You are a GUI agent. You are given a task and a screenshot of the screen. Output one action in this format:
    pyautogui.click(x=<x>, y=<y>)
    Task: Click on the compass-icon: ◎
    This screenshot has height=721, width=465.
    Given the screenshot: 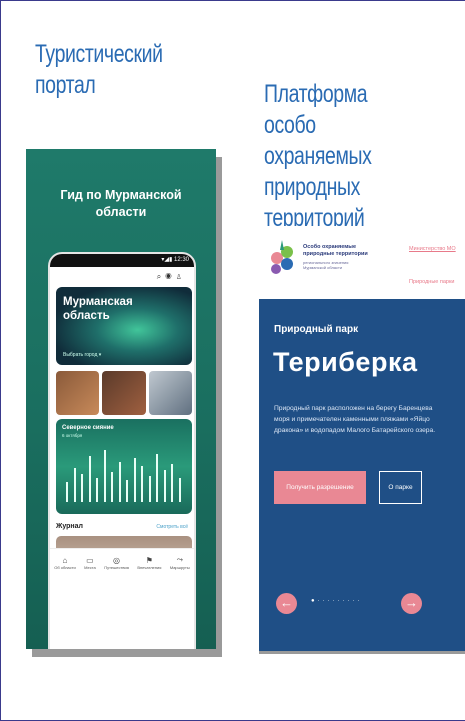 What is the action you would take?
    pyautogui.click(x=117, y=560)
    